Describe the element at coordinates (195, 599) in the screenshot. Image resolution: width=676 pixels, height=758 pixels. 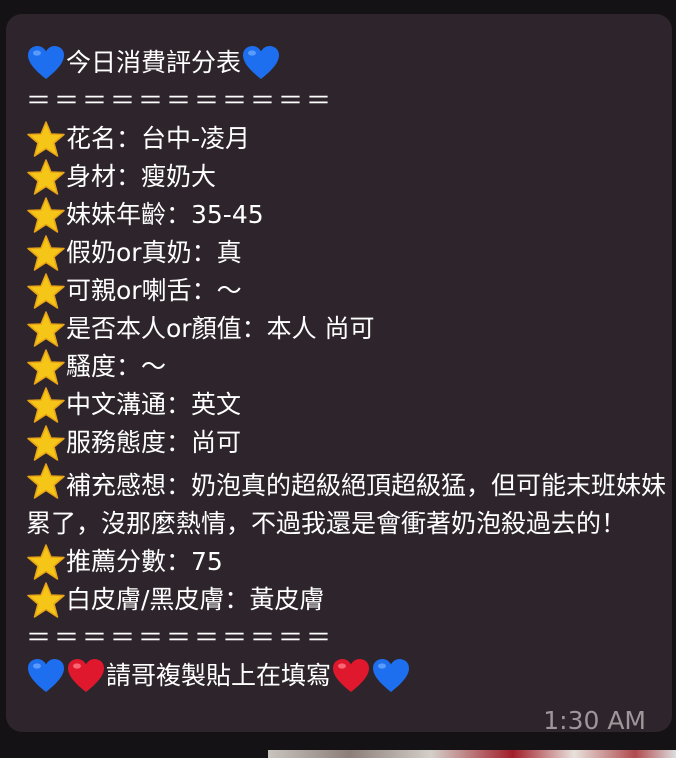
I see `skin-text: 白皮膚/黑皮膚：黃皮膚` at that location.